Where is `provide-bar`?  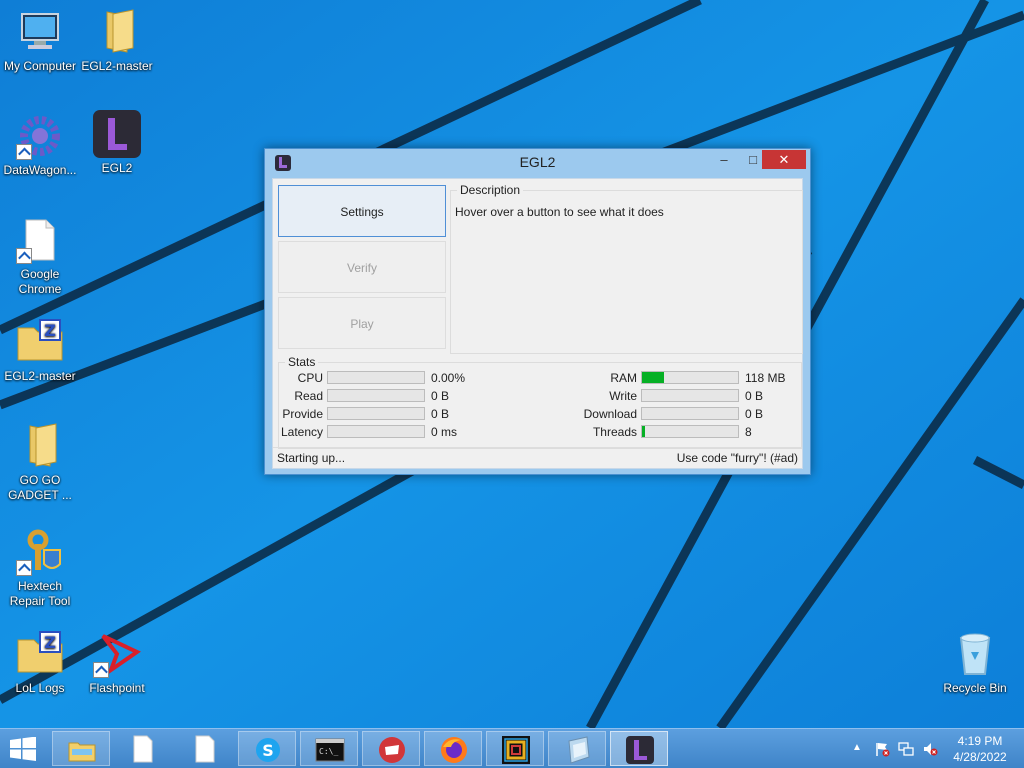 provide-bar is located at coordinates (376, 413).